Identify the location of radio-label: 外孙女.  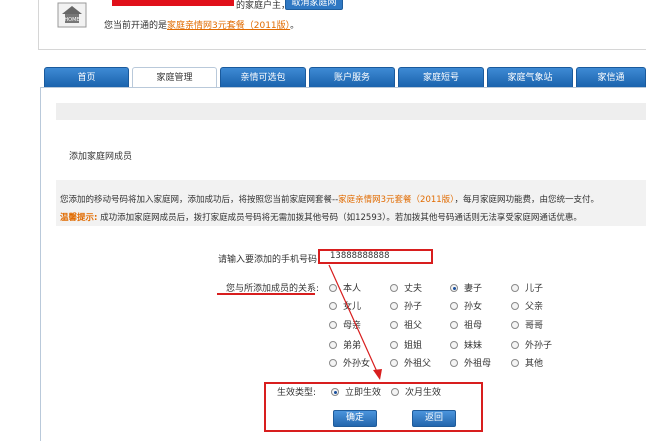
(357, 364).